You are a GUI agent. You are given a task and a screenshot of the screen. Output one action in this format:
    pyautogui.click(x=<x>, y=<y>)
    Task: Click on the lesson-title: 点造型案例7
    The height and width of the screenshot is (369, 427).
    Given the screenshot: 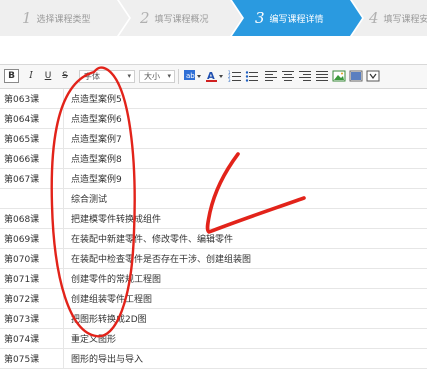 What is the action you would take?
    pyautogui.click(x=245, y=139)
    